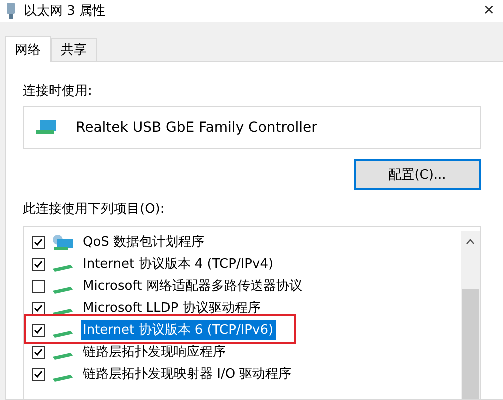 This screenshot has width=503, height=400. I want to click on close-icon: ✕, so click(489, 11).